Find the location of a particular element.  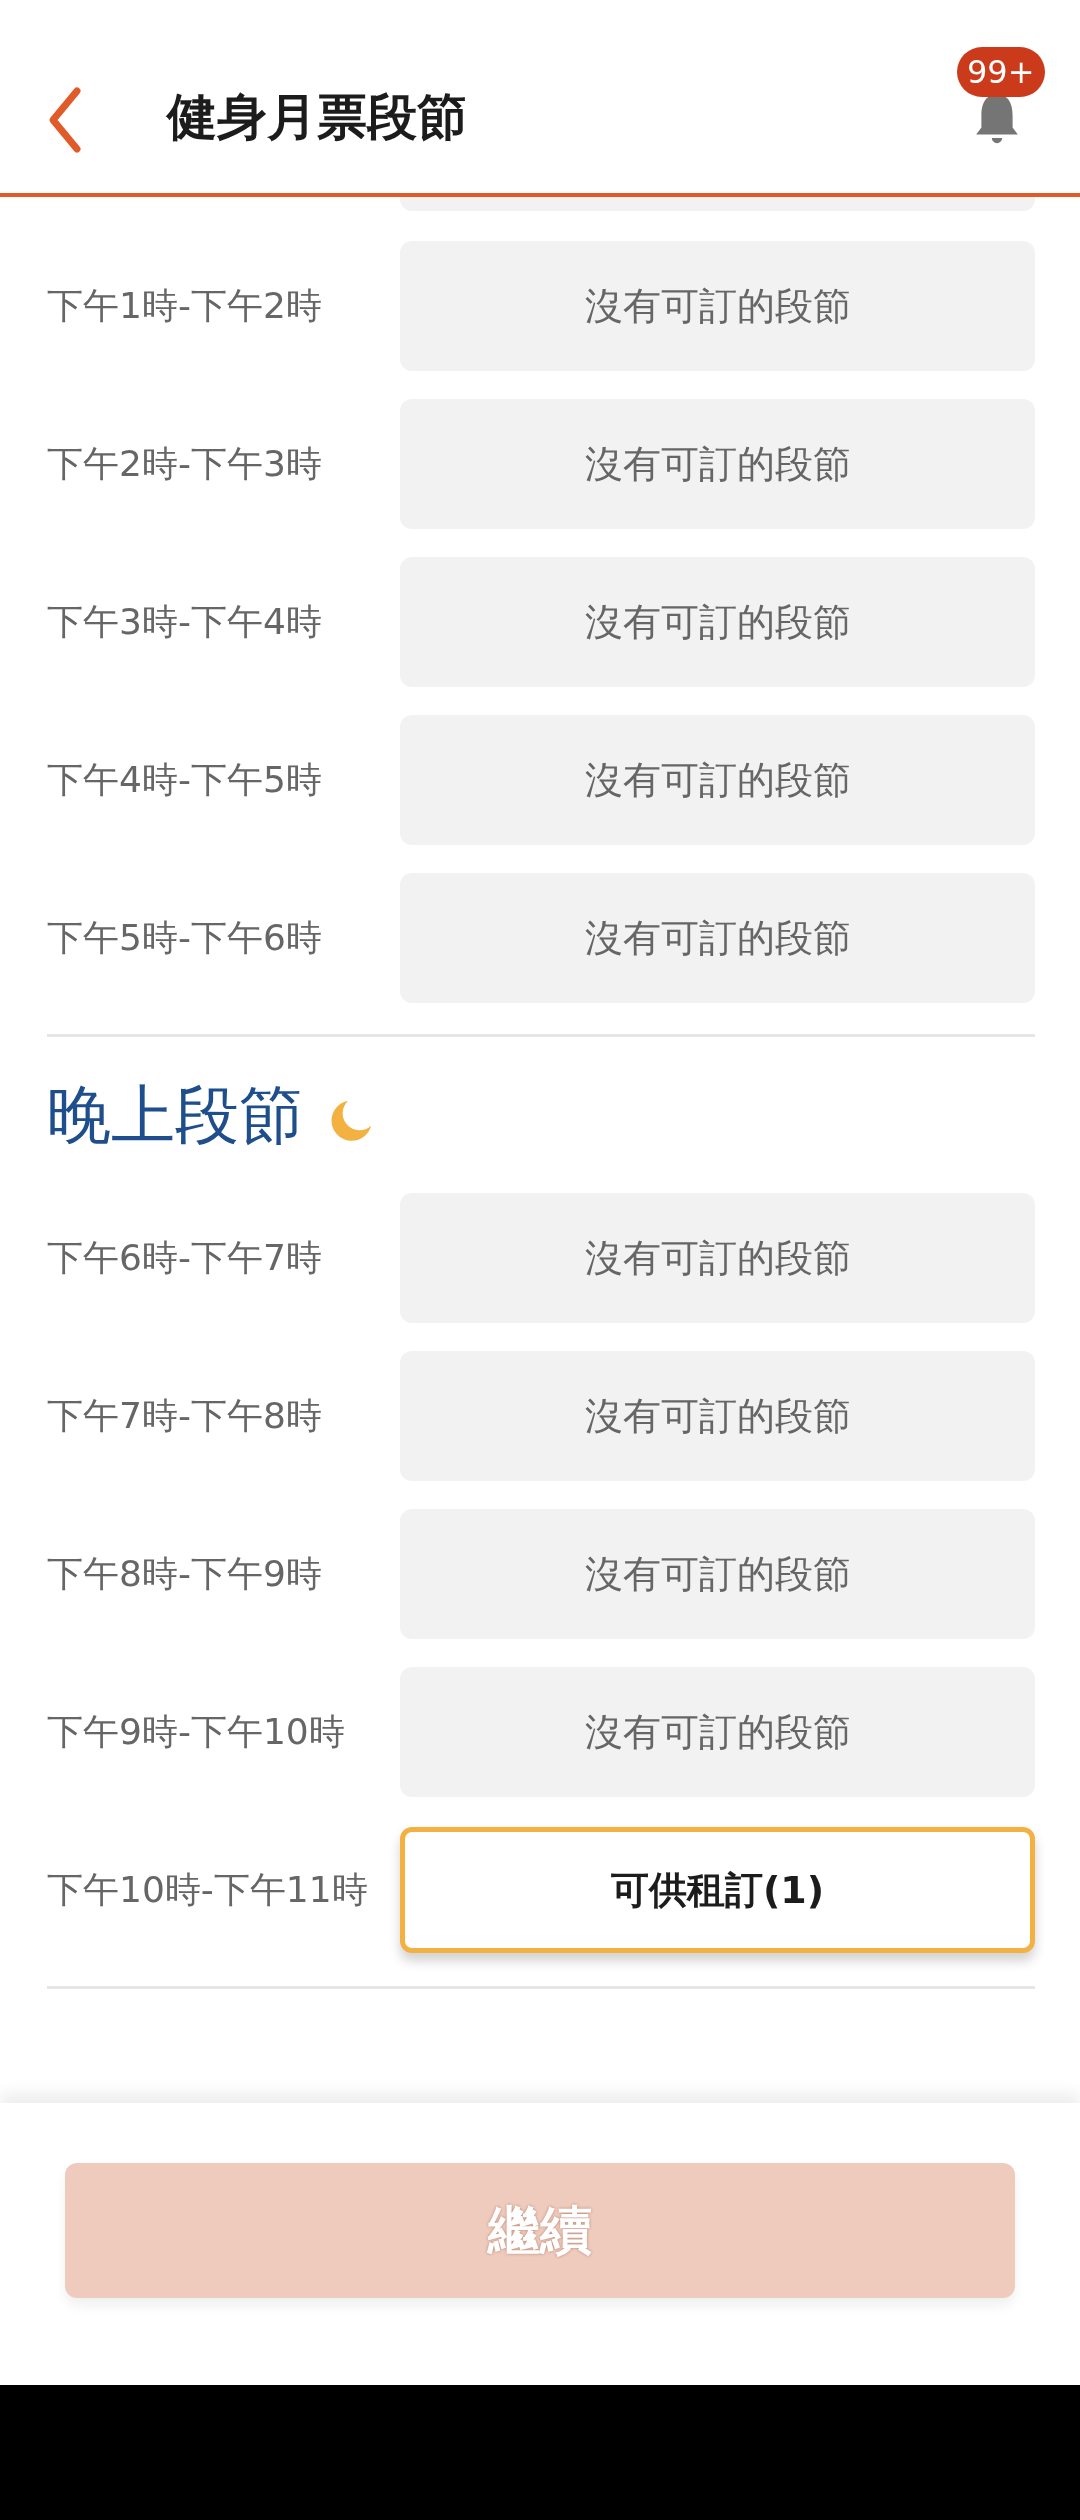

time-label: 下午7時-下午8時 is located at coordinates (185, 1416).